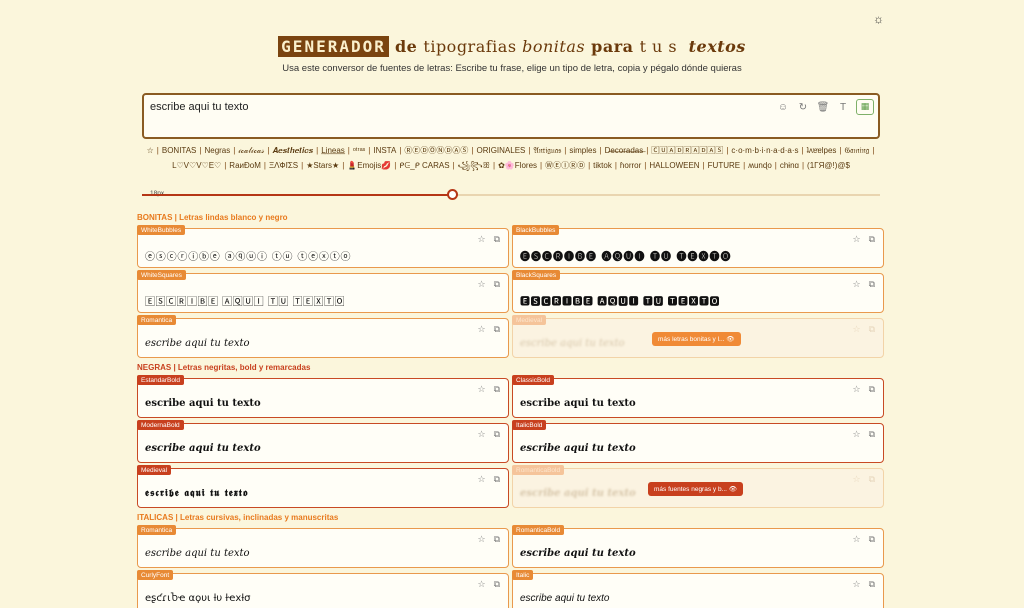 The height and width of the screenshot is (608, 1024). What do you see at coordinates (323, 396) in the screenshot?
I see `font-card-estandarbold: EstandarBold ☆ ⧉ escribe aqui tu texto` at bounding box center [323, 396].